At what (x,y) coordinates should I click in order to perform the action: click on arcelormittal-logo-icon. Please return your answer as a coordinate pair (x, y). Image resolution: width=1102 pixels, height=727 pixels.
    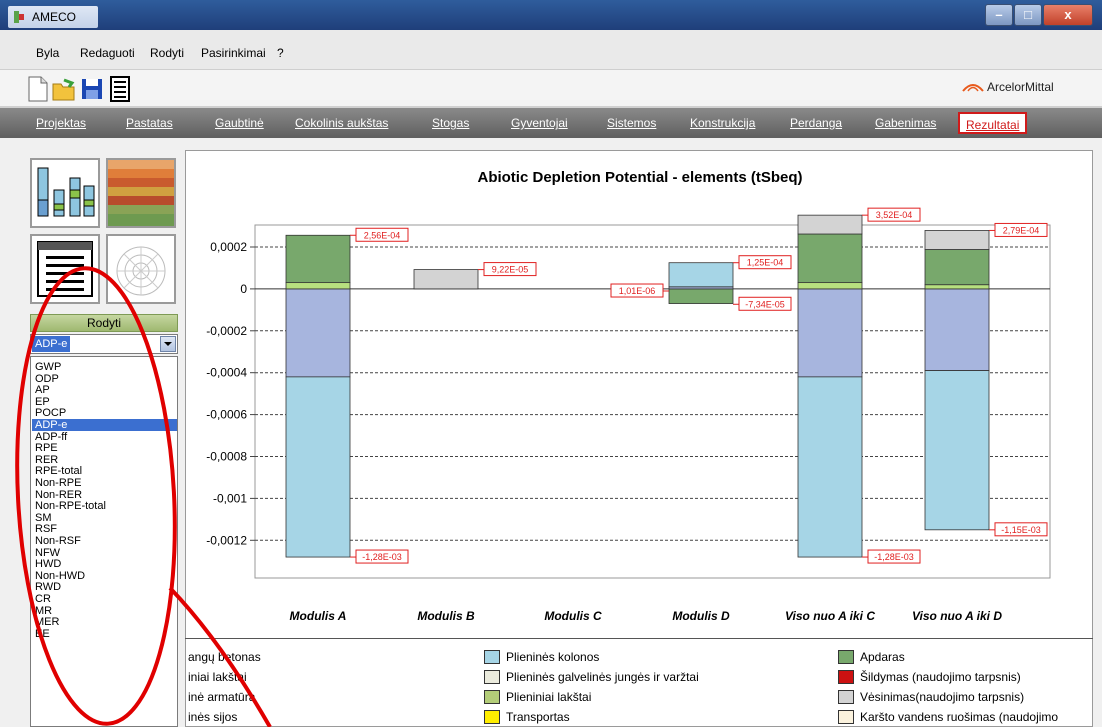
    Looking at the image, I should click on (973, 88).